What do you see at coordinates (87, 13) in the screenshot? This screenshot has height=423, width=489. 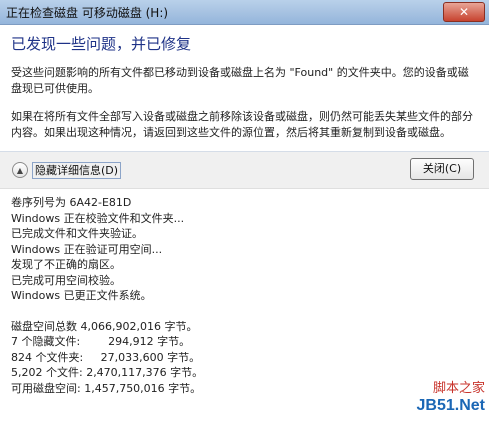 I see `window-title: 正在检查磁盘 可移动磁盘 (H:)` at bounding box center [87, 13].